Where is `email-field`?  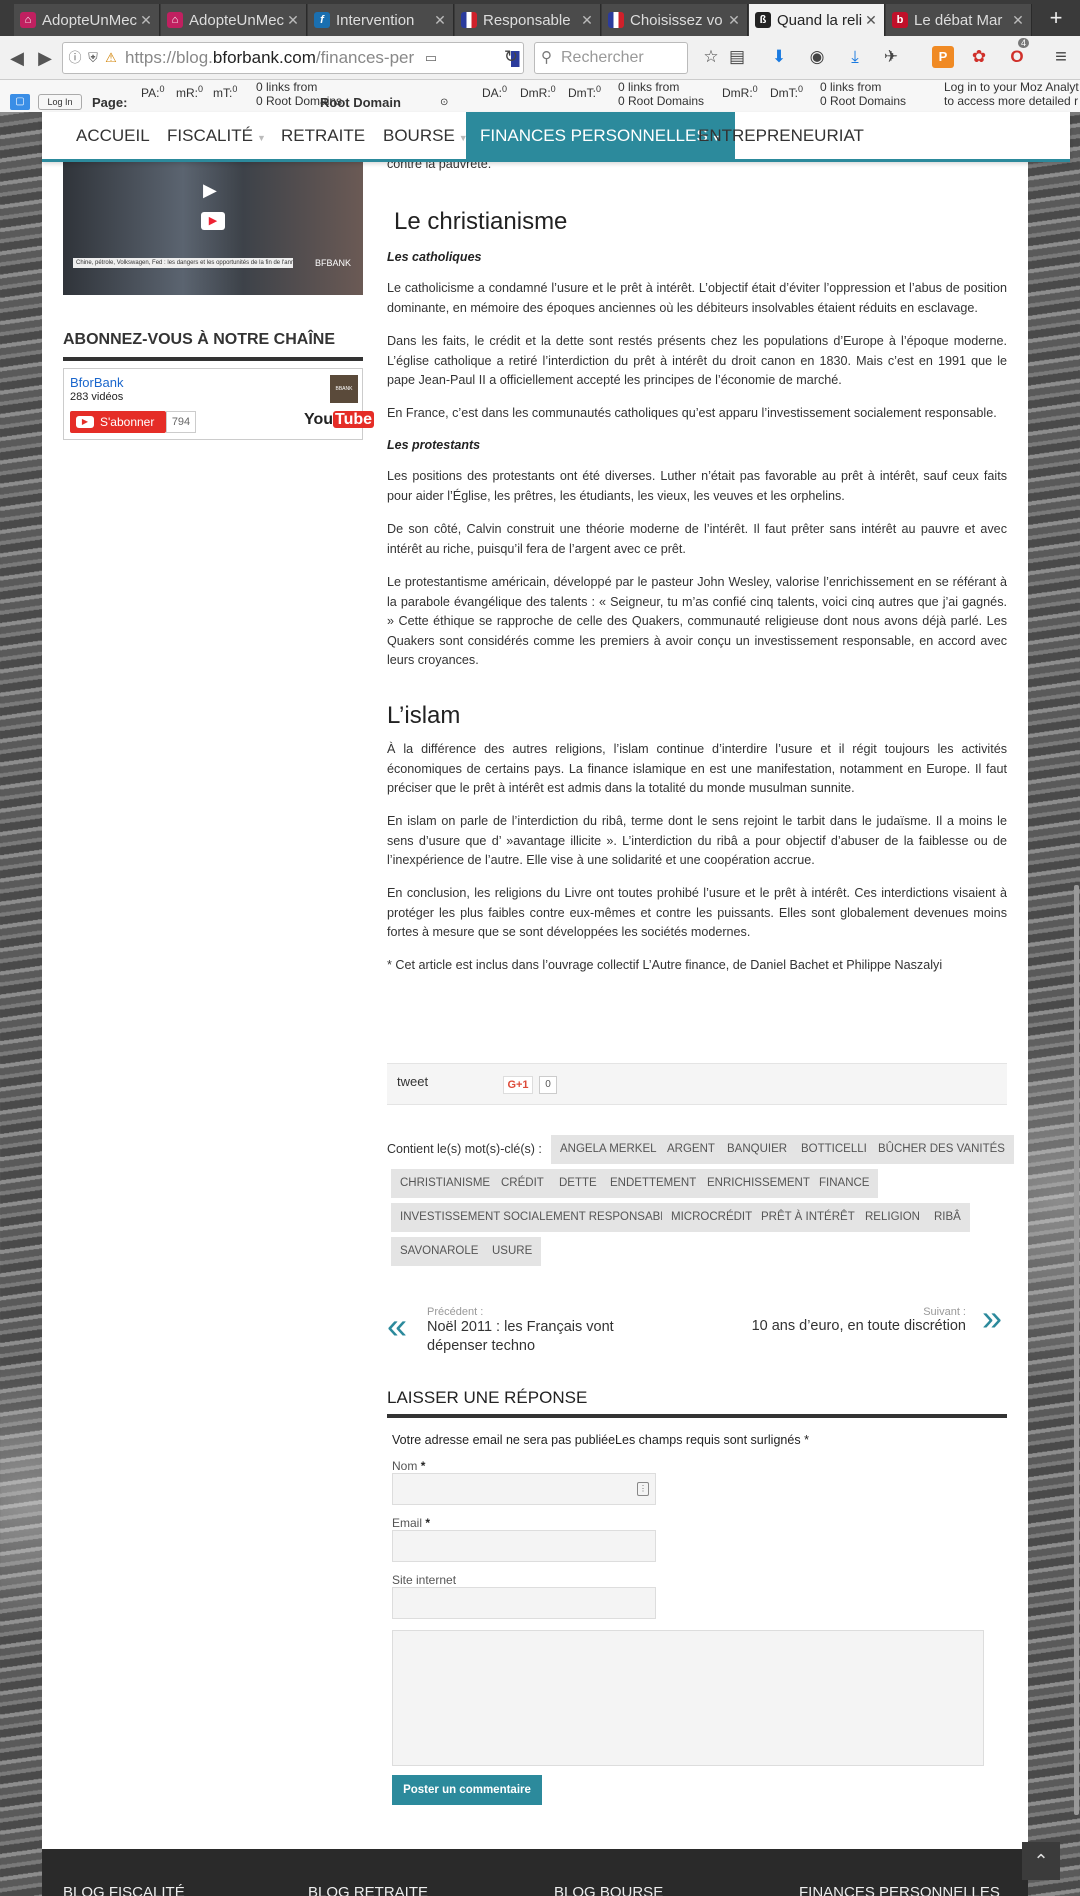 email-field is located at coordinates (524, 1546).